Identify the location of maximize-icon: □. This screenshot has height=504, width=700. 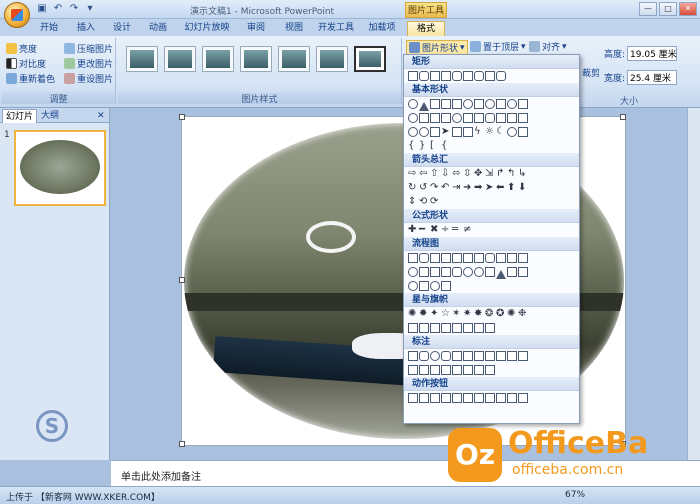
(668, 9).